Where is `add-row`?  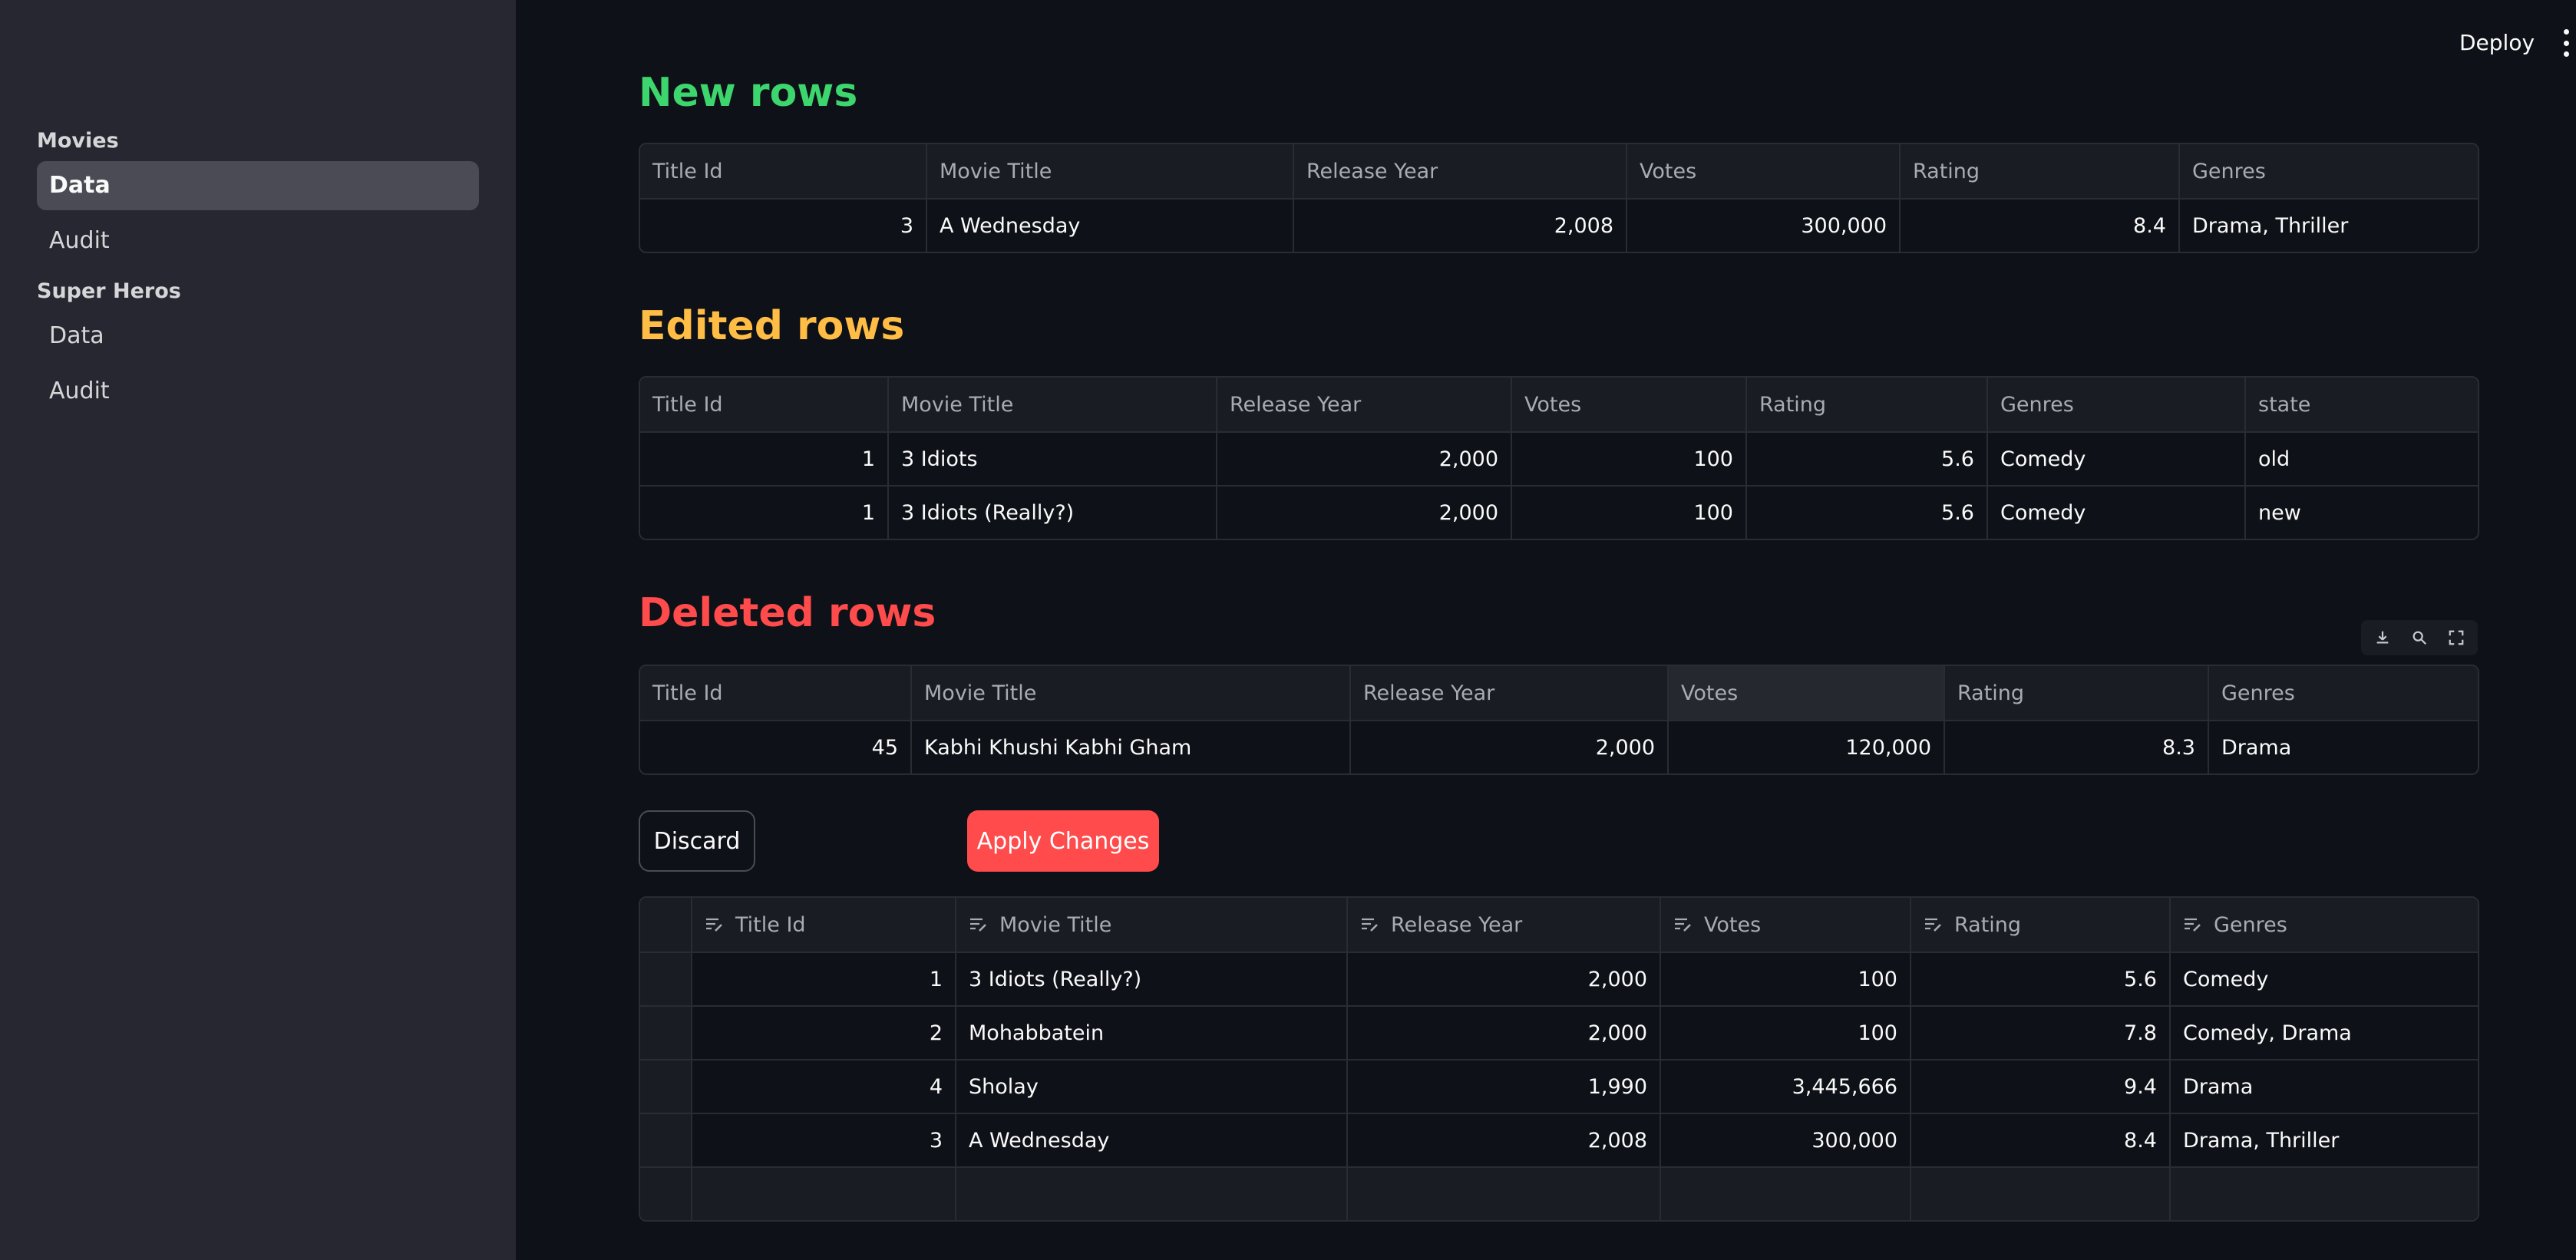 add-row is located at coordinates (1559, 1193).